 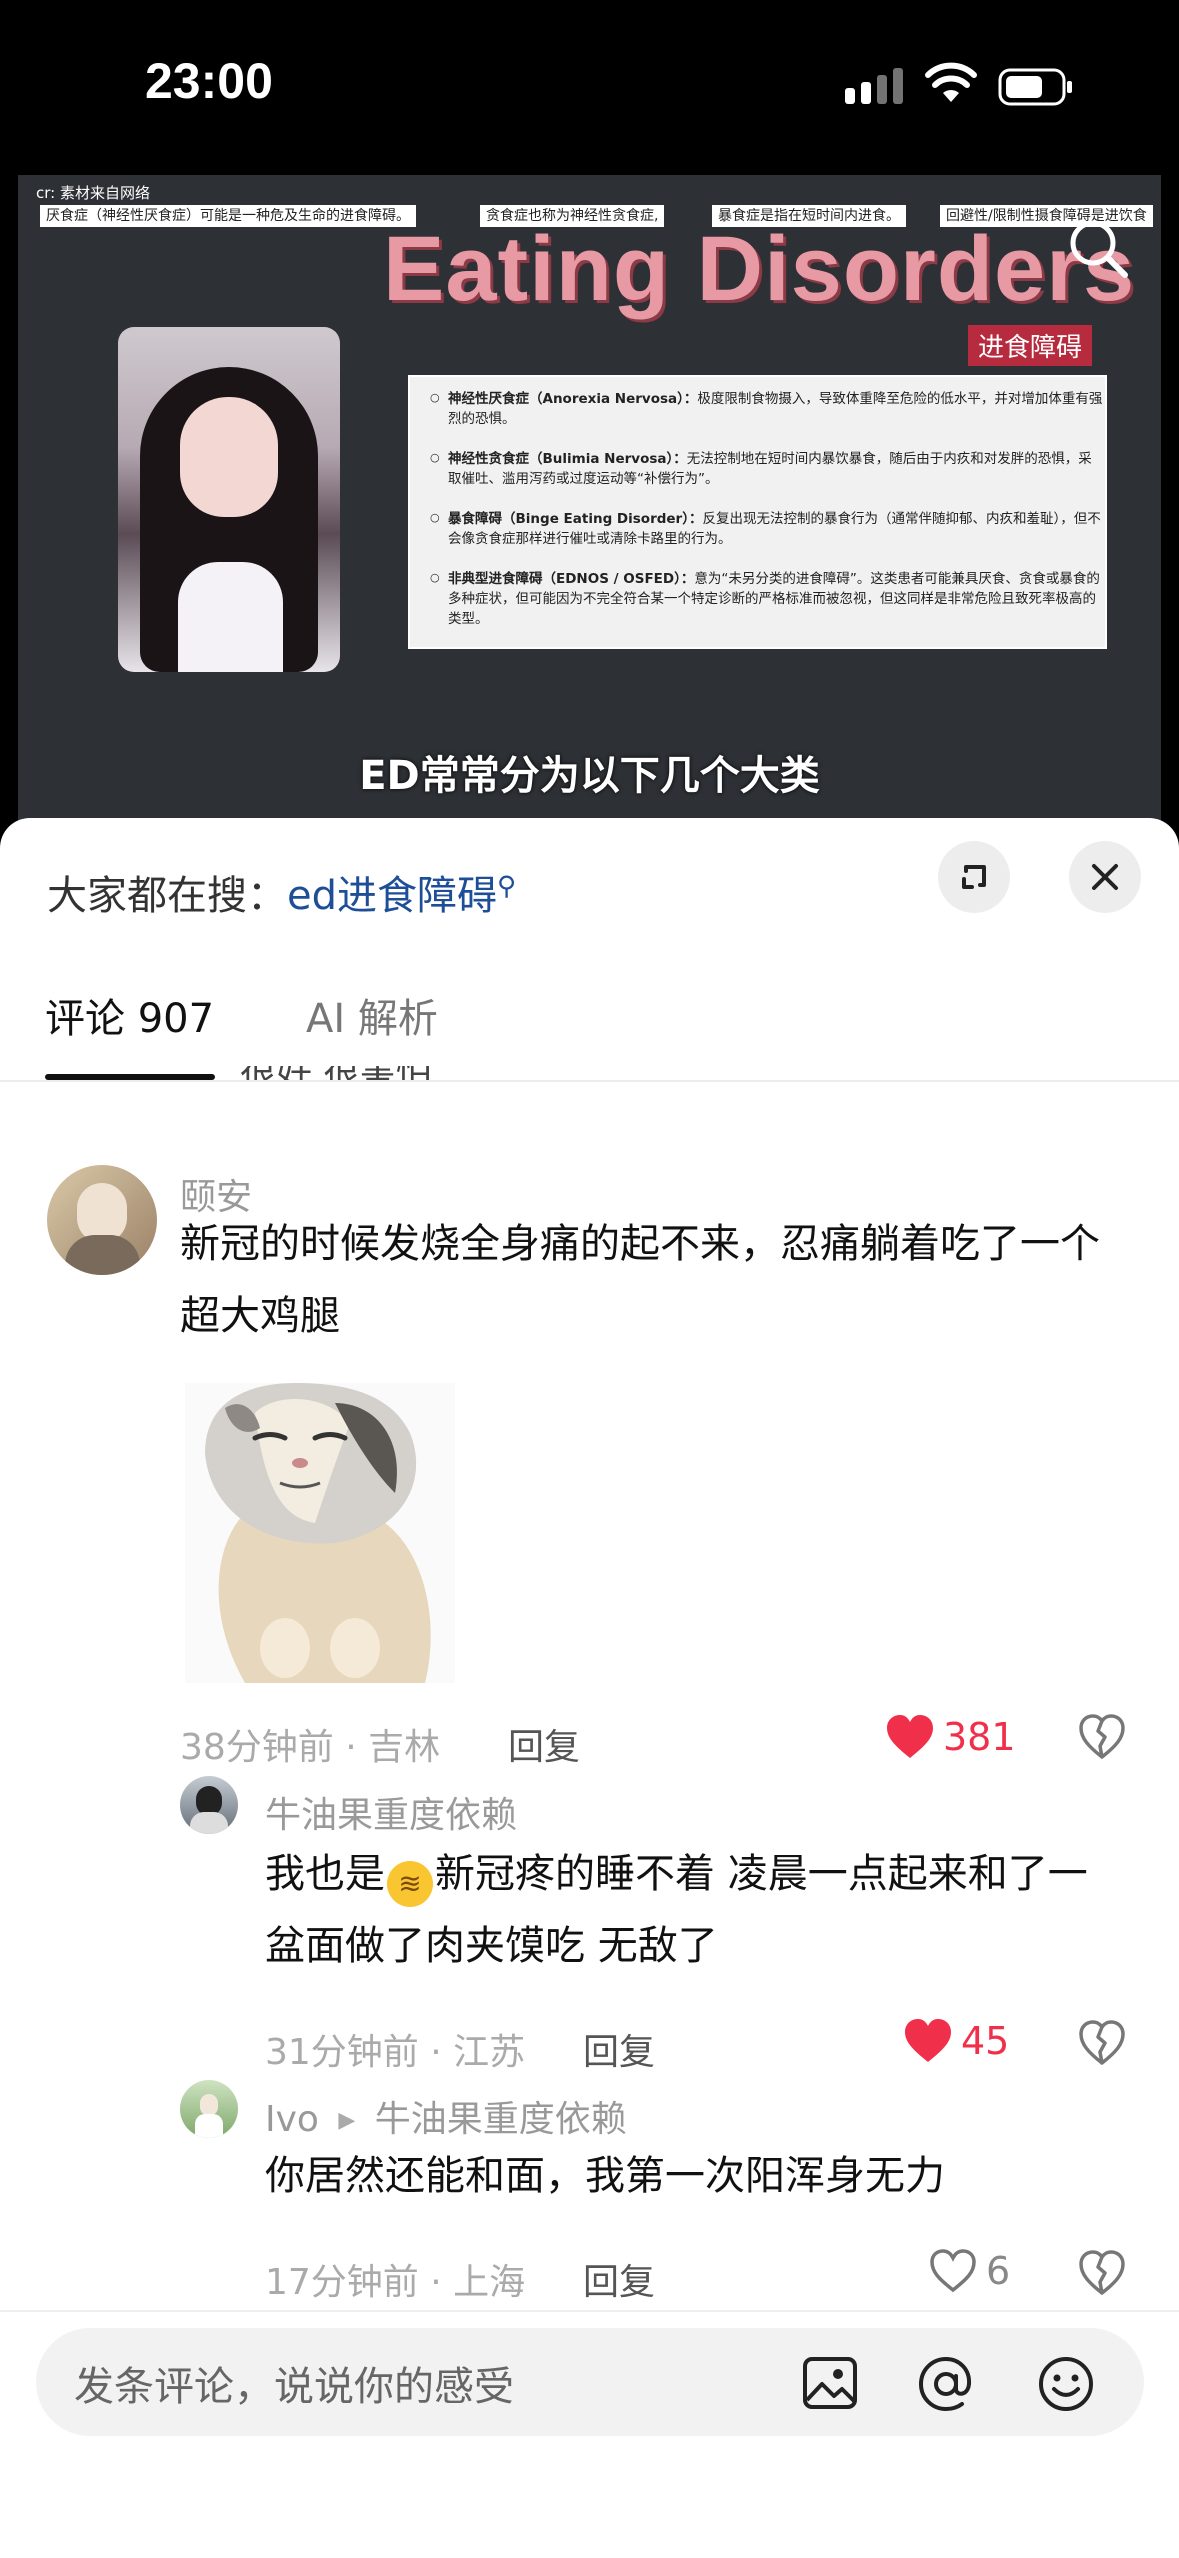 I want to click on like-button: 6, so click(x=969, y=2271).